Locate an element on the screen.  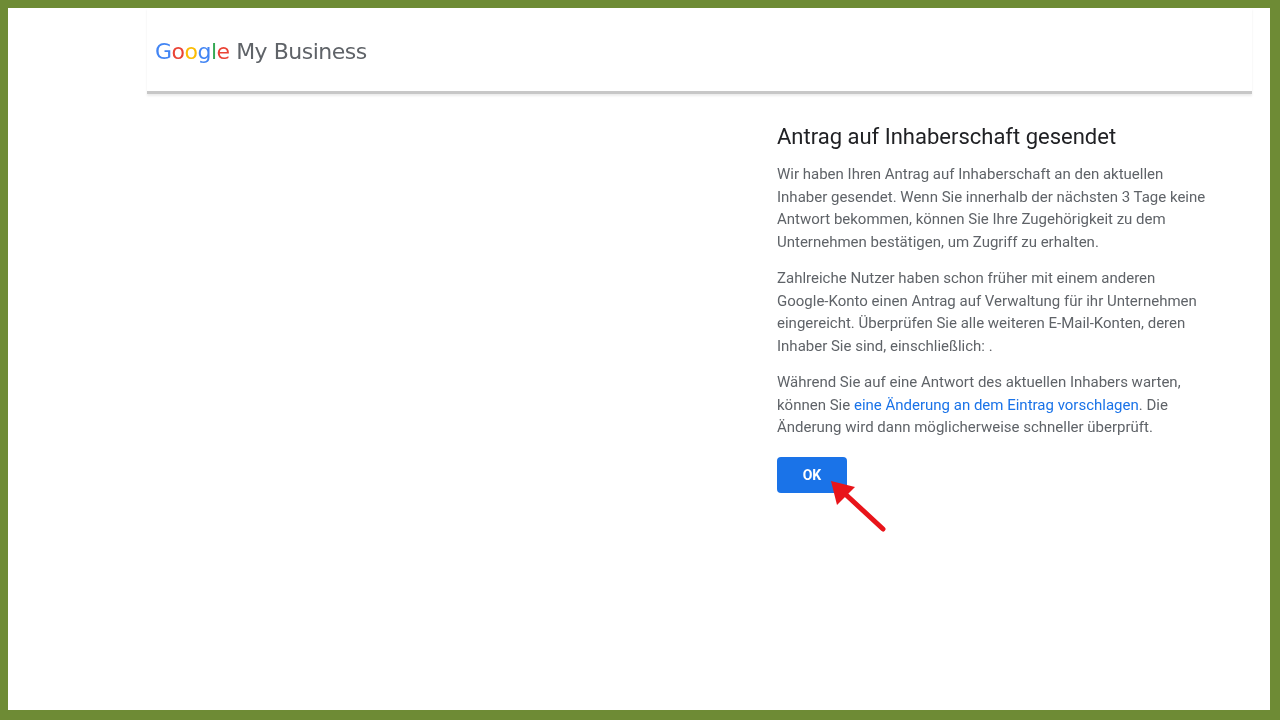
paragraph: Während Sie auf eine Antwort des aktuellen Inhabers warten, können Sie eine Änderung an dem Eintrag vorschlagen. Die Änderung wird dann möglicherweise schneller überprüft. is located at coordinates (979, 405).